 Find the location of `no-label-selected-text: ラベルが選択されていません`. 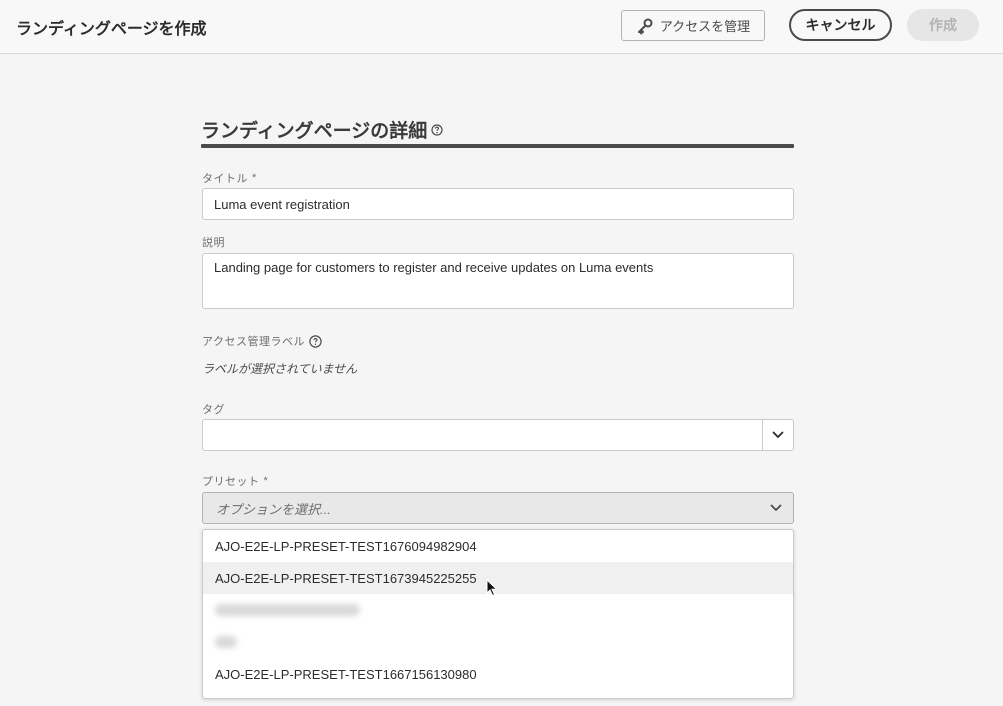

no-label-selected-text: ラベルが選択されていません is located at coordinates (280, 369).